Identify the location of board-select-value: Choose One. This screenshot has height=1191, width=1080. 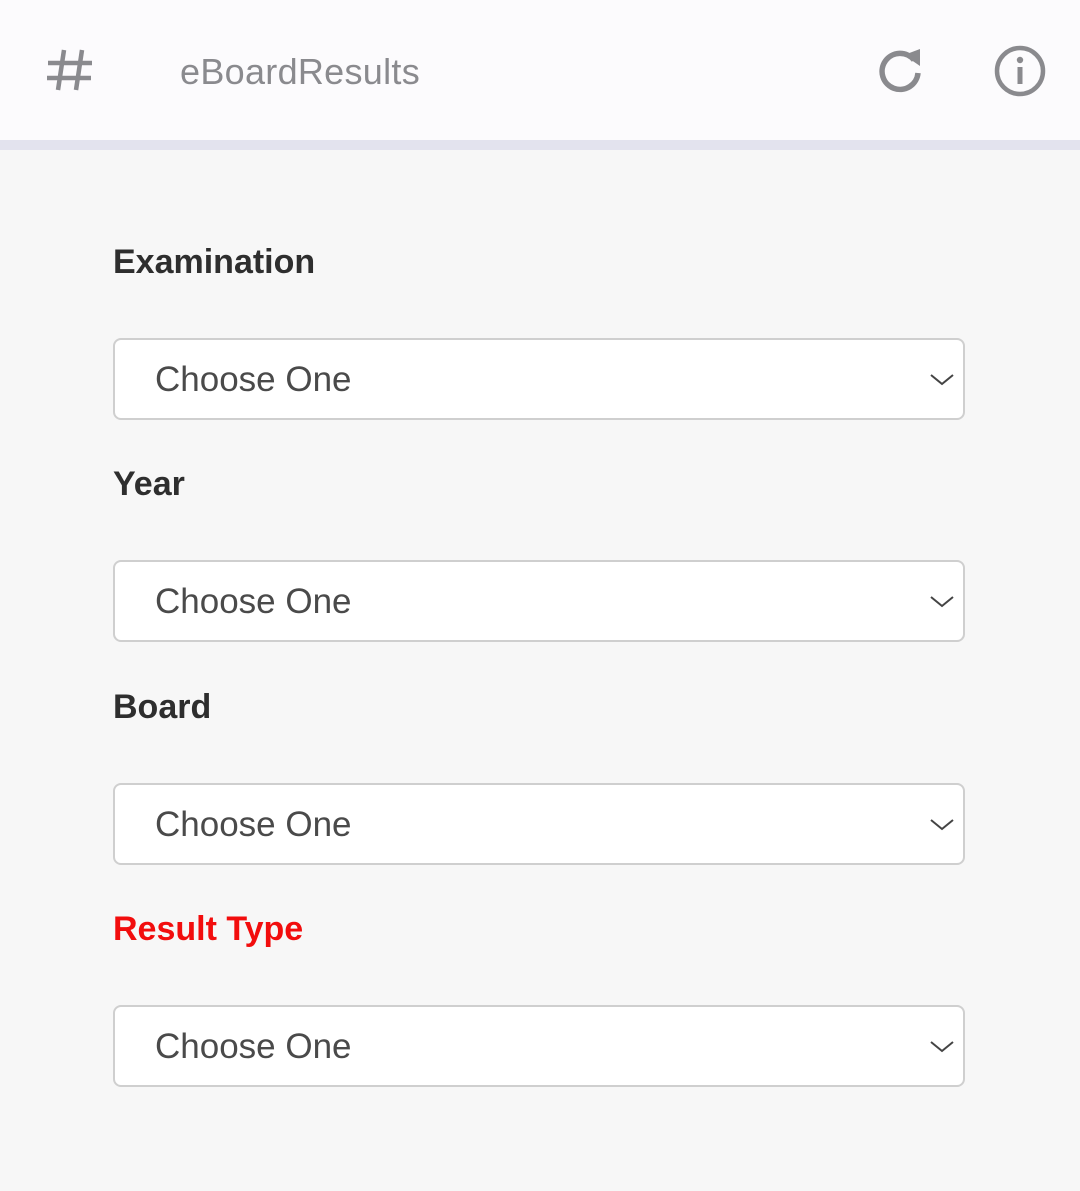
(253, 824).